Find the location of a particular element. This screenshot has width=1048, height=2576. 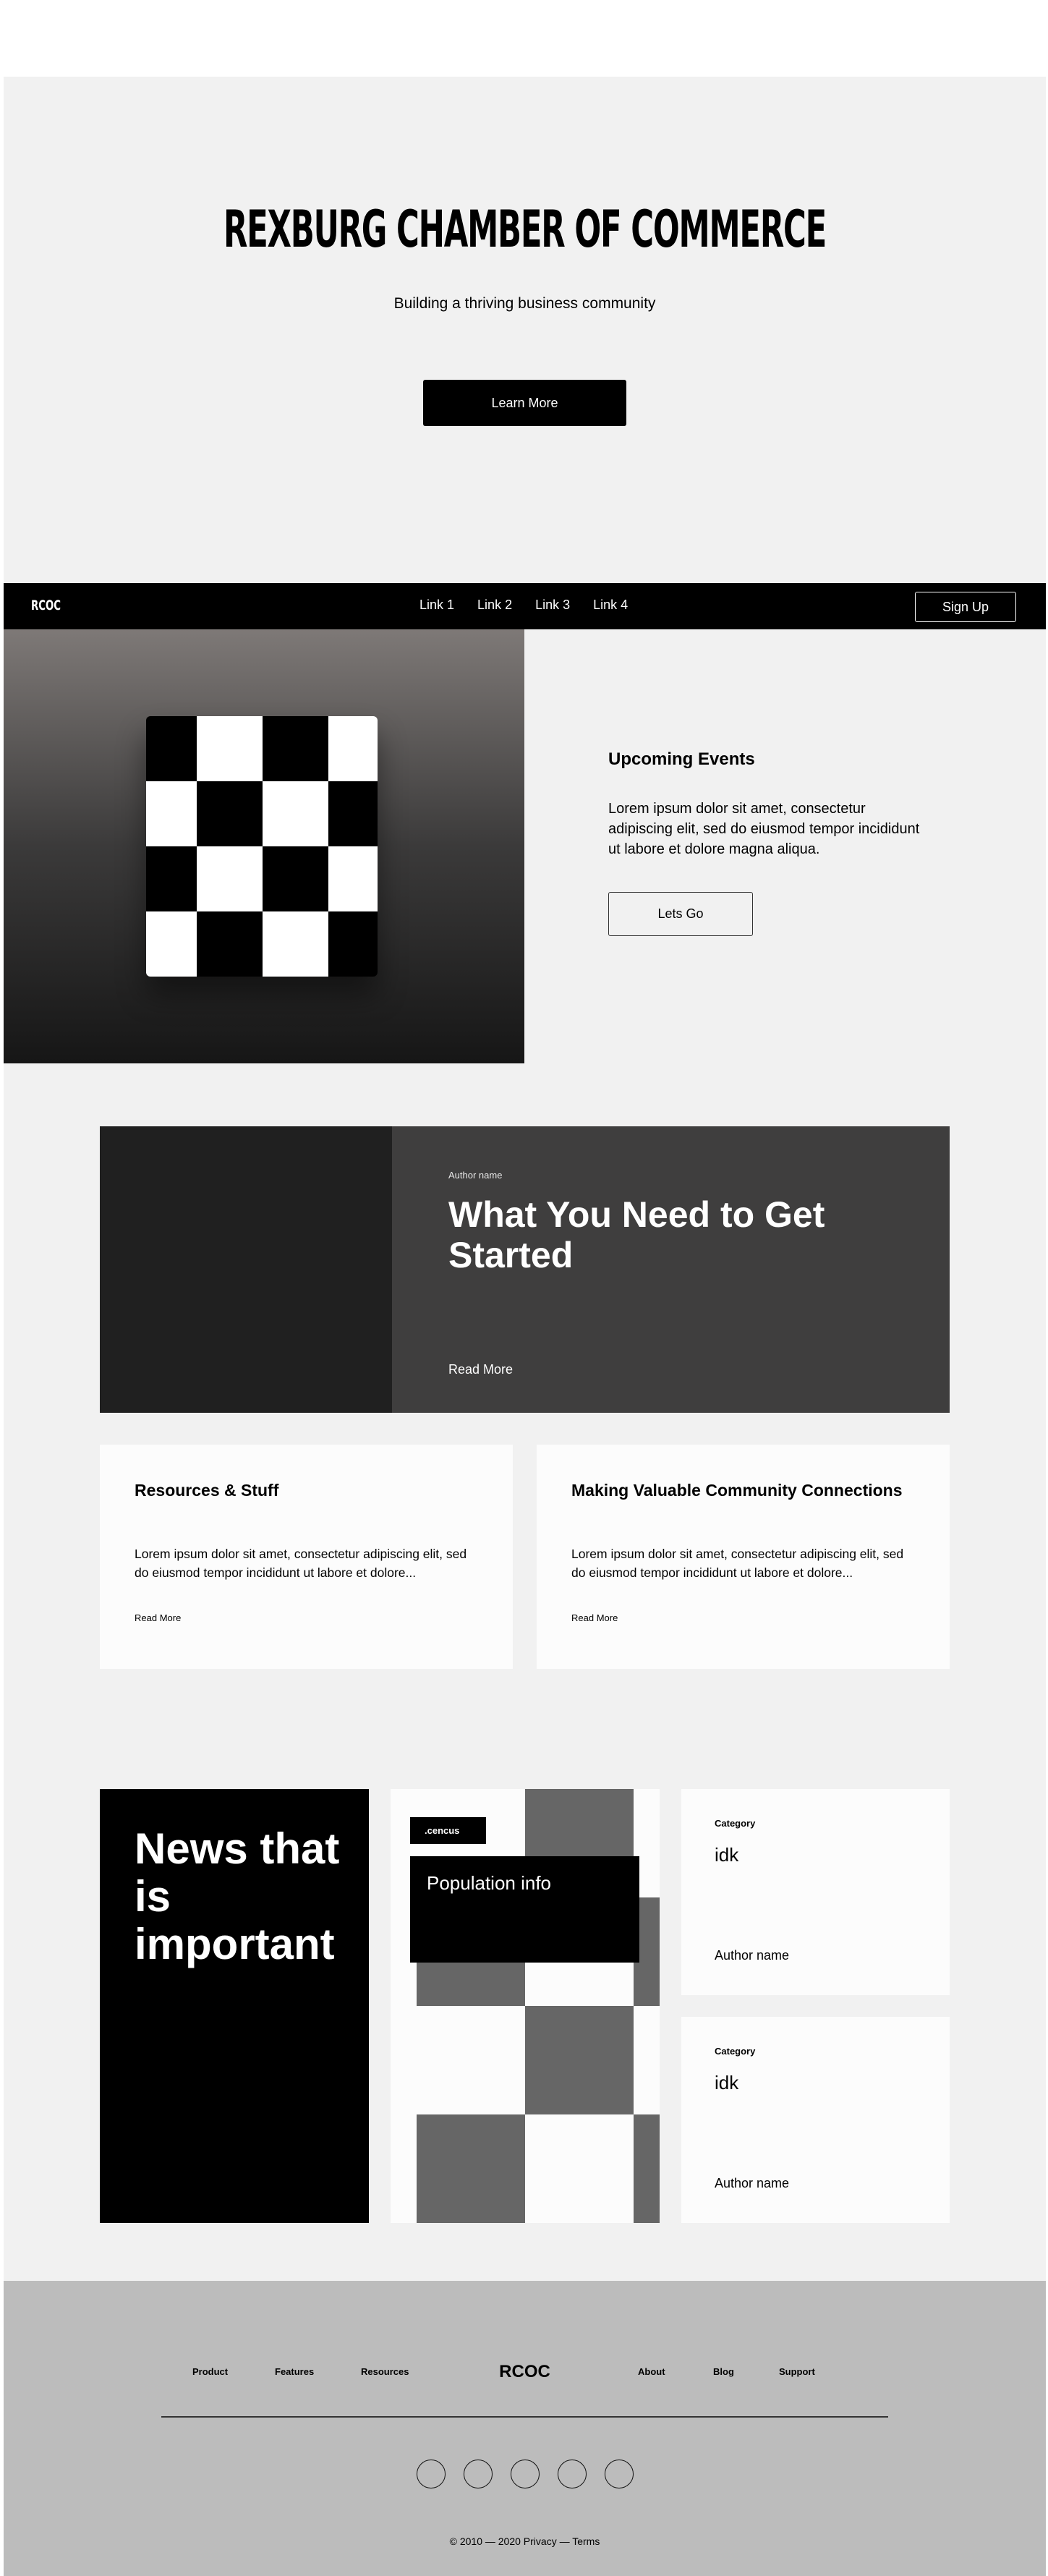

nav-link-1: Link 1 is located at coordinates (436, 605).